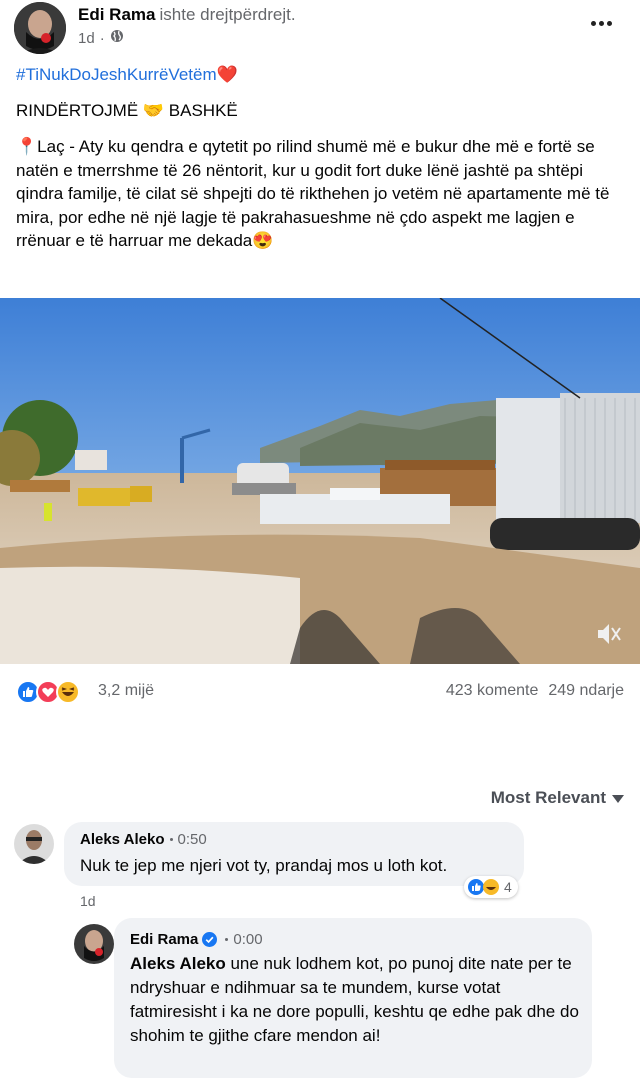 Image resolution: width=640 pixels, height=1078 pixels. What do you see at coordinates (320, 692) in the screenshot?
I see `reactions-bar: 3,2 mijë 423 komente 249 ndarje` at bounding box center [320, 692].